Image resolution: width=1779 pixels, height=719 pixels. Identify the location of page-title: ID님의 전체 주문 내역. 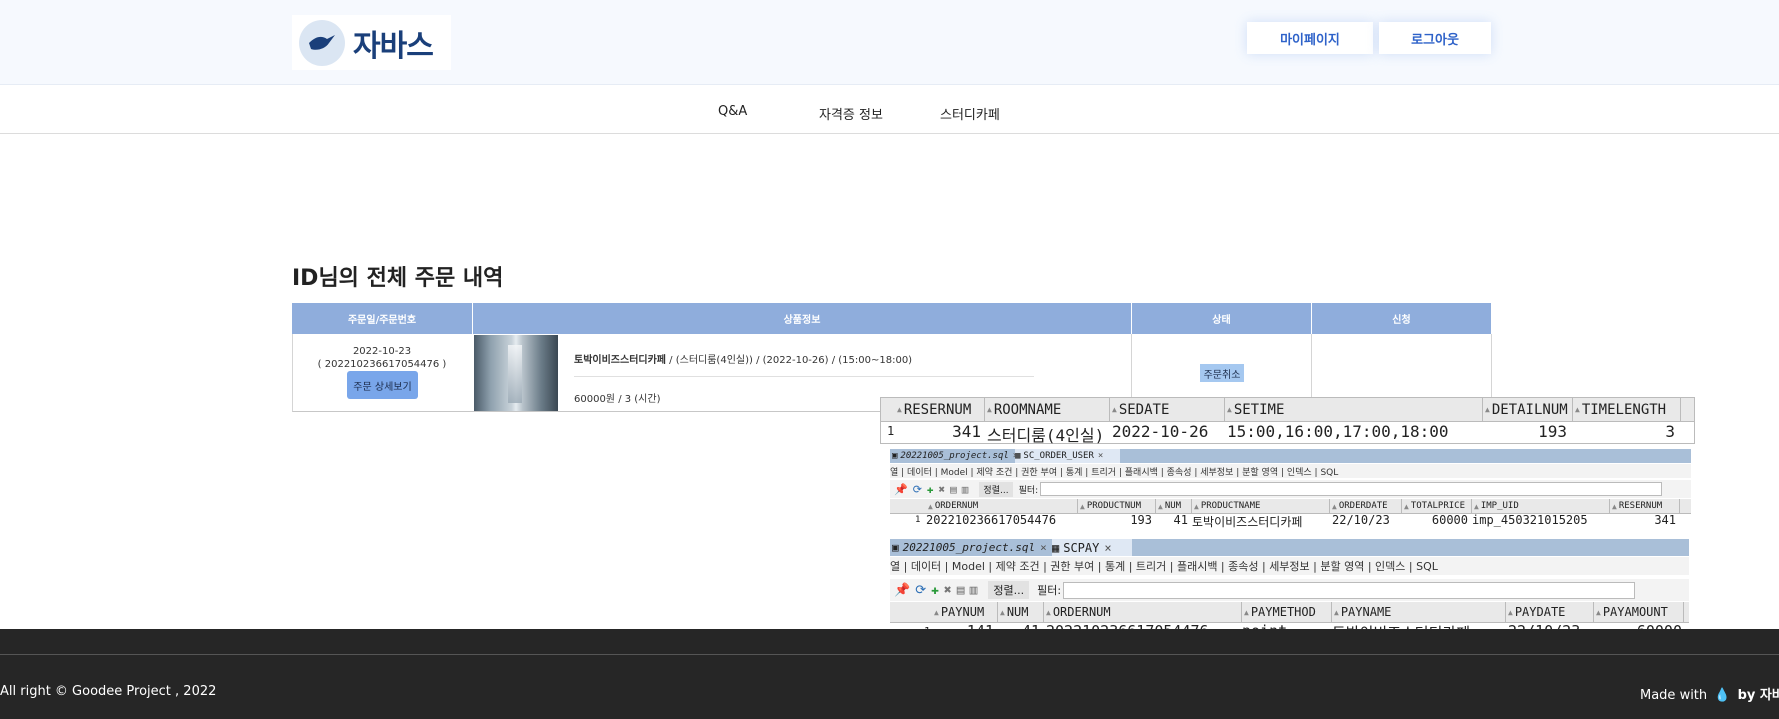
(398, 278).